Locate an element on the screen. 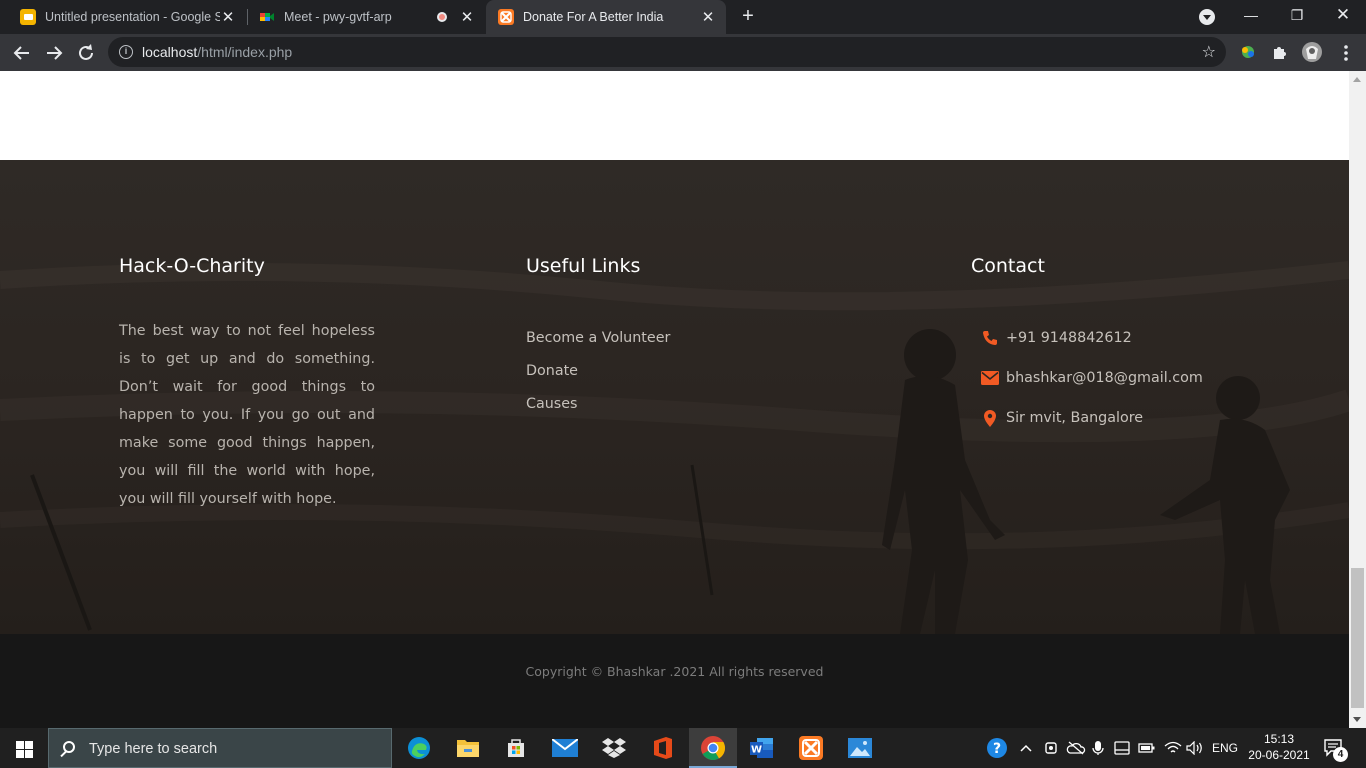  google-slides-icon is located at coordinates (28, 17).